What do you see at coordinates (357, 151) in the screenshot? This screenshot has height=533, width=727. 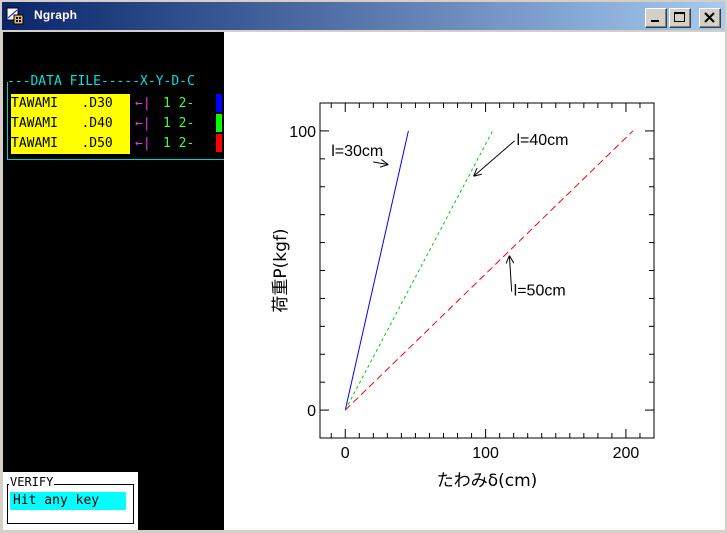 I see `series-annotation: l=30cm` at bounding box center [357, 151].